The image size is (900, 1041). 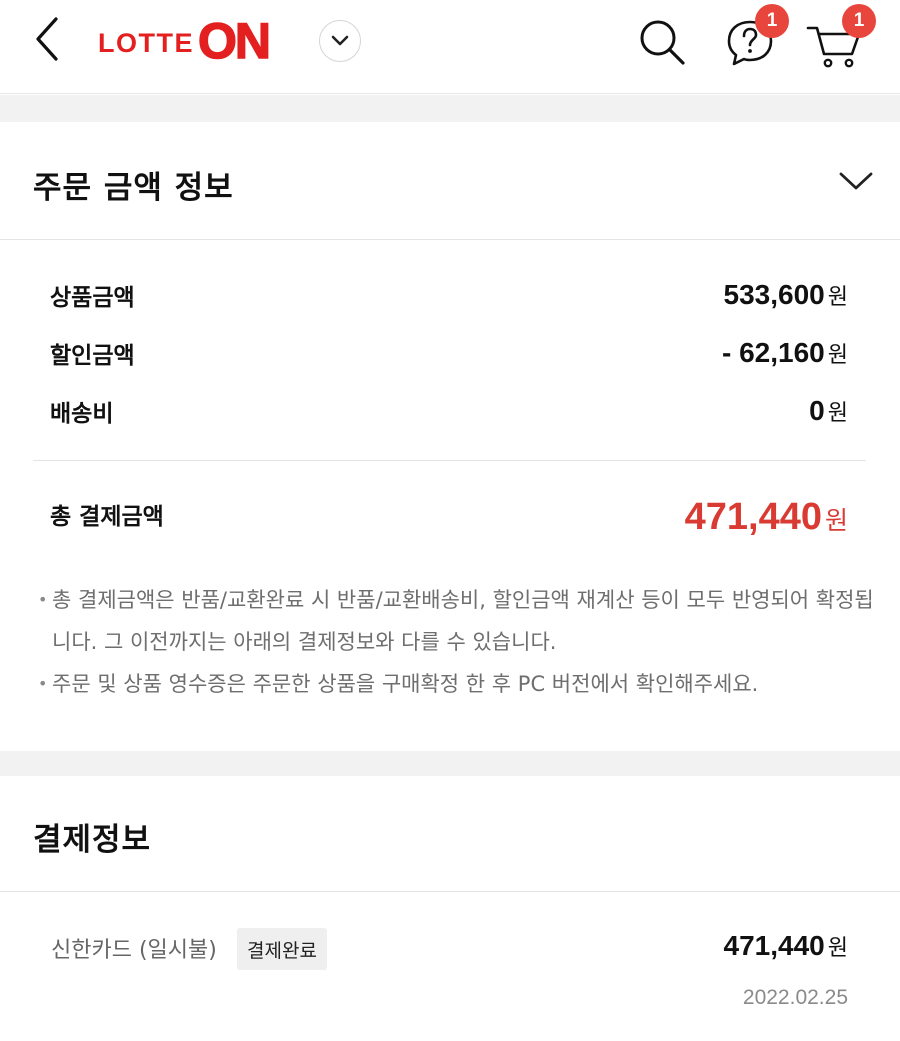 What do you see at coordinates (282, 949) in the screenshot?
I see `payment-status-badge: 결제완료` at bounding box center [282, 949].